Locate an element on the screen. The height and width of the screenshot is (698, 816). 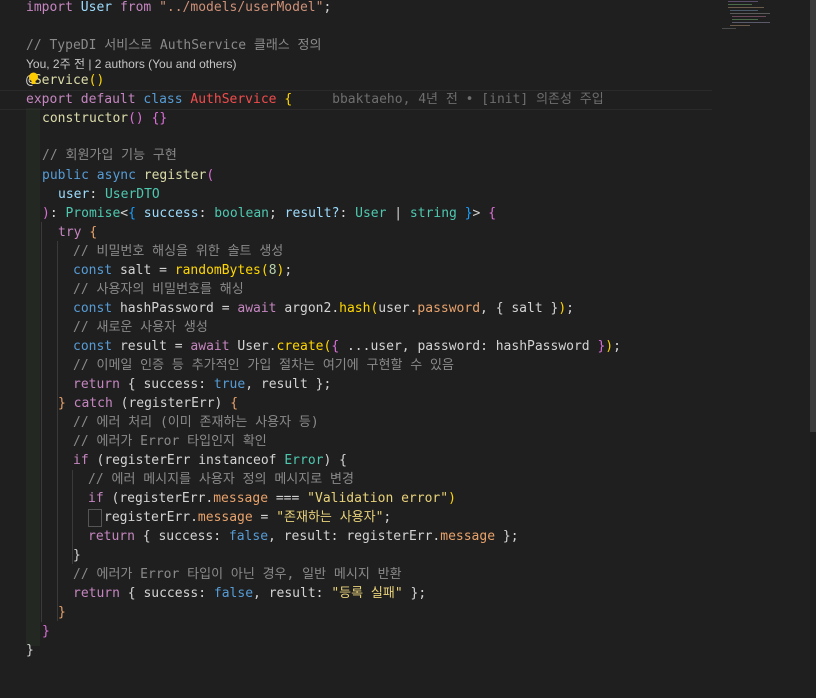
comment: // 사용자의 비밀번호를 해싱 is located at coordinates (158, 289).